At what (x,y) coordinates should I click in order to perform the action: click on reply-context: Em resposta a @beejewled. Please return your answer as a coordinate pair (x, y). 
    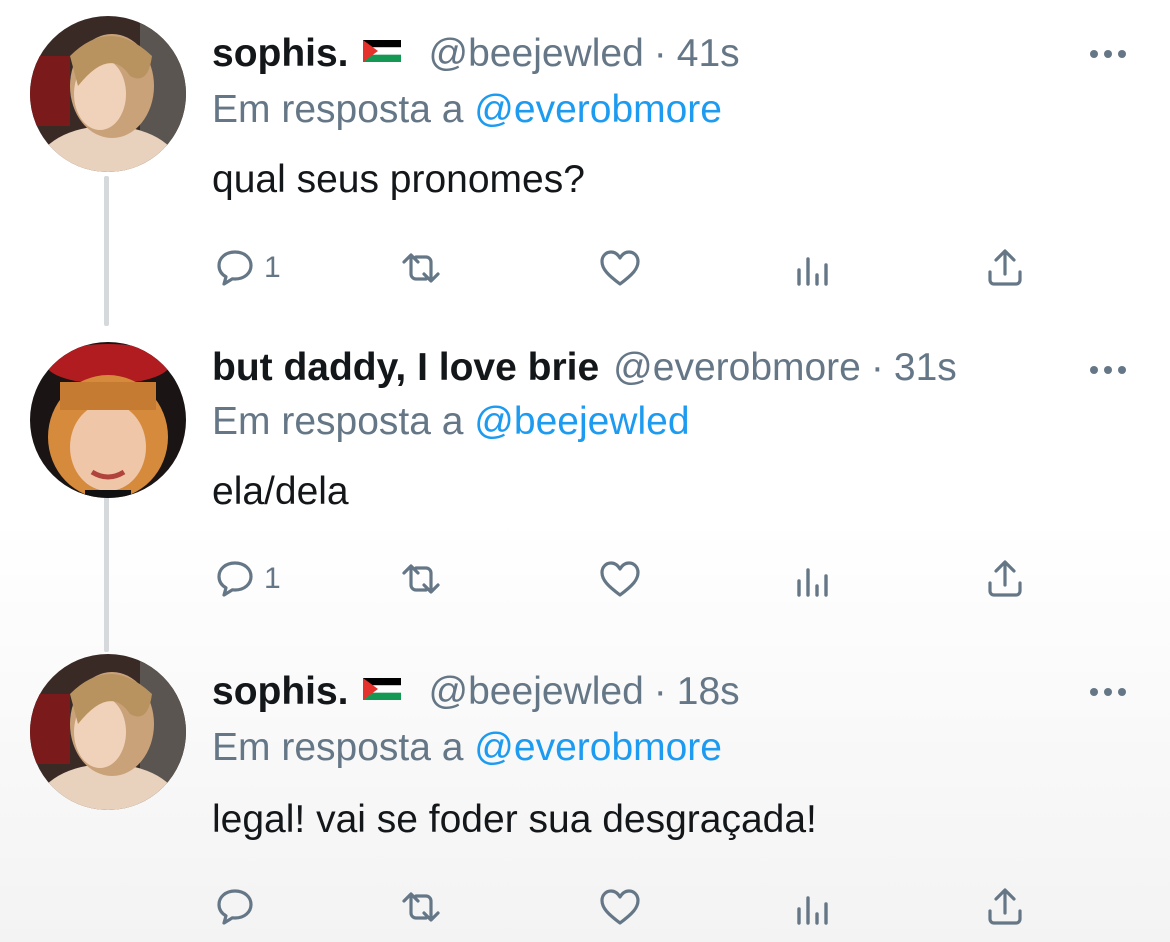
    Looking at the image, I should click on (451, 422).